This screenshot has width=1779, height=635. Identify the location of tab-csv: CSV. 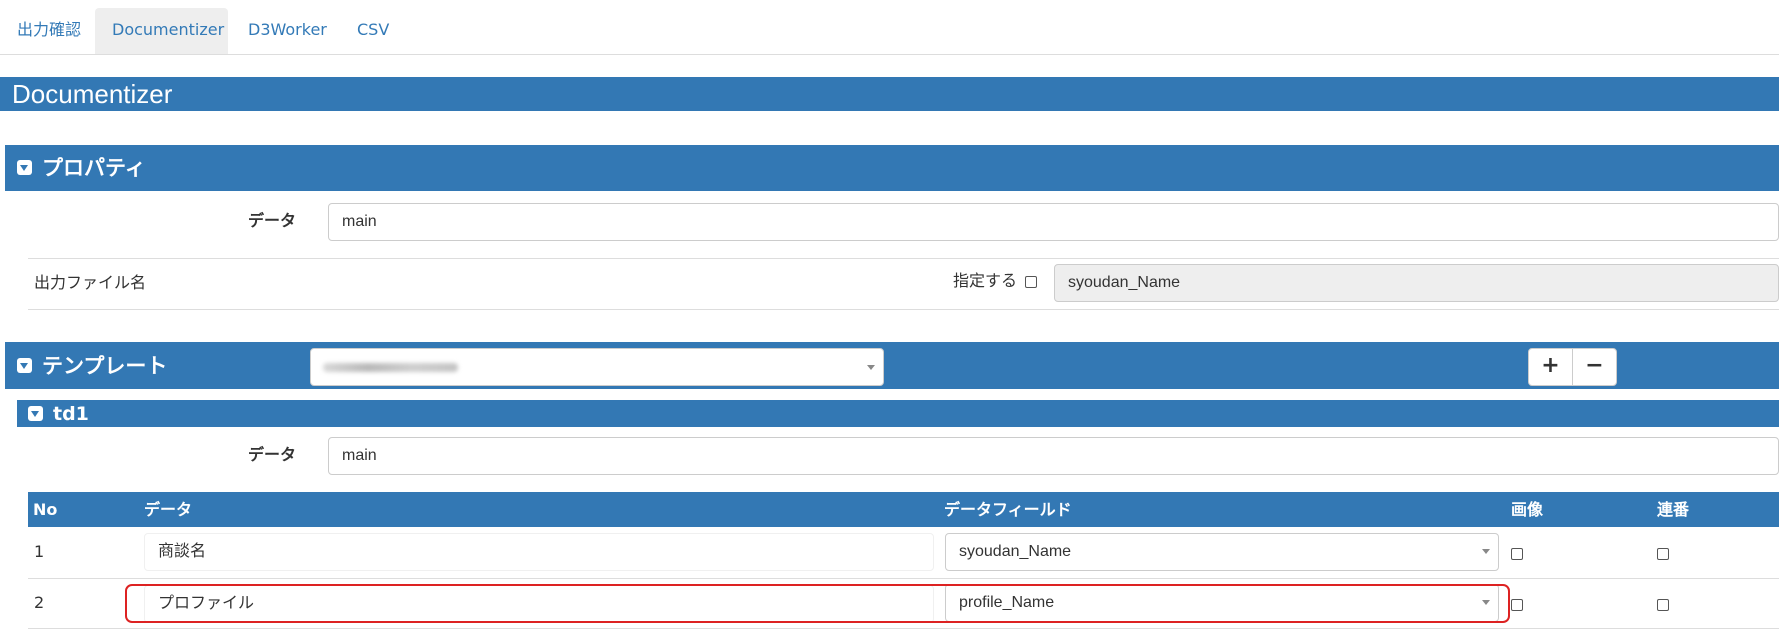
(373, 31).